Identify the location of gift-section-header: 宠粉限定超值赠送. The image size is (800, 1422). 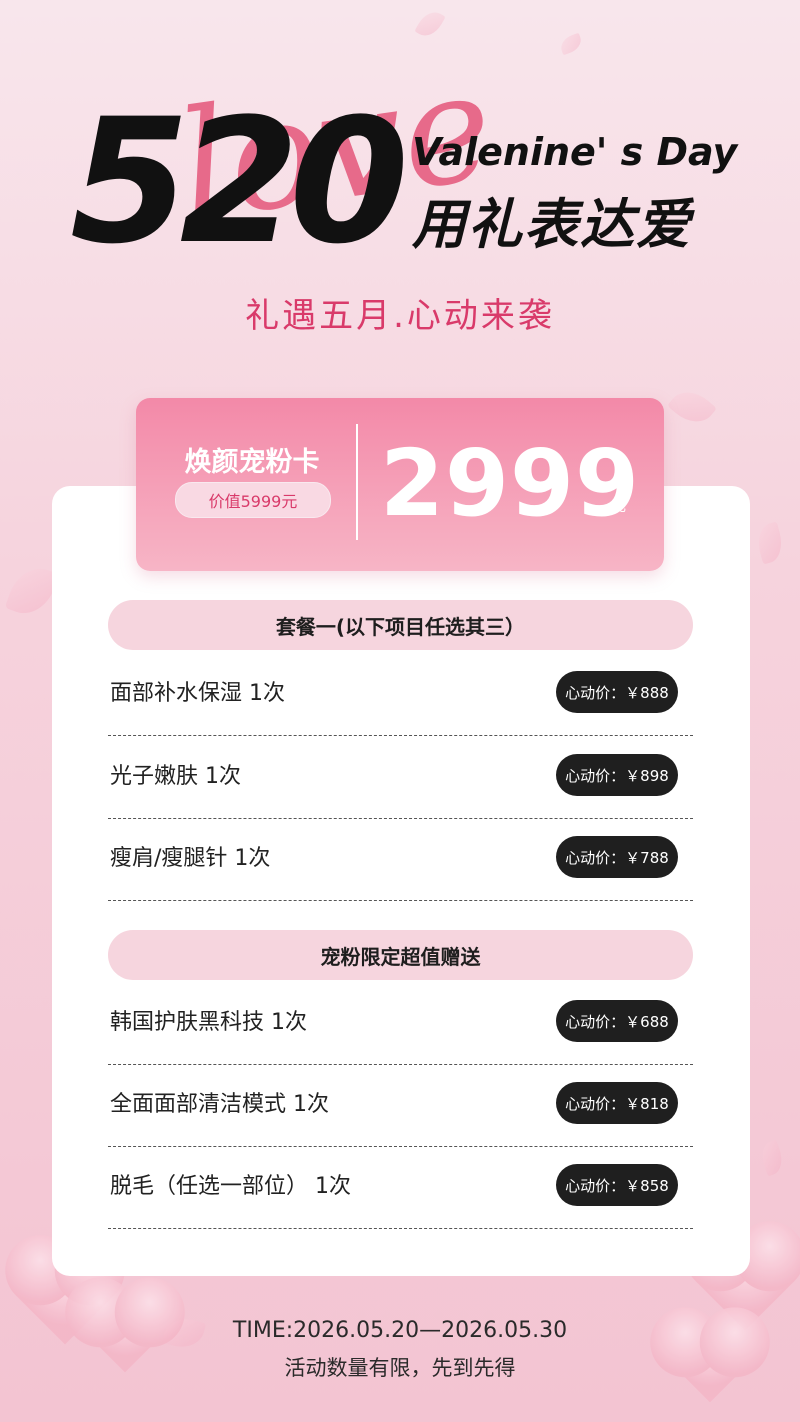
(400, 955).